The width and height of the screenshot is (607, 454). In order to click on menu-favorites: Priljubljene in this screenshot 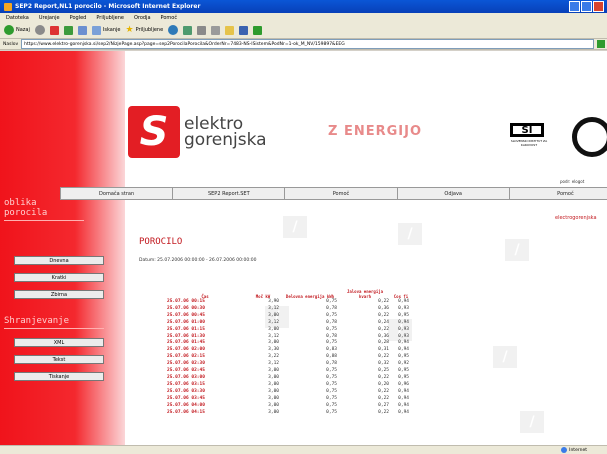, I will do `click(110, 18)`.